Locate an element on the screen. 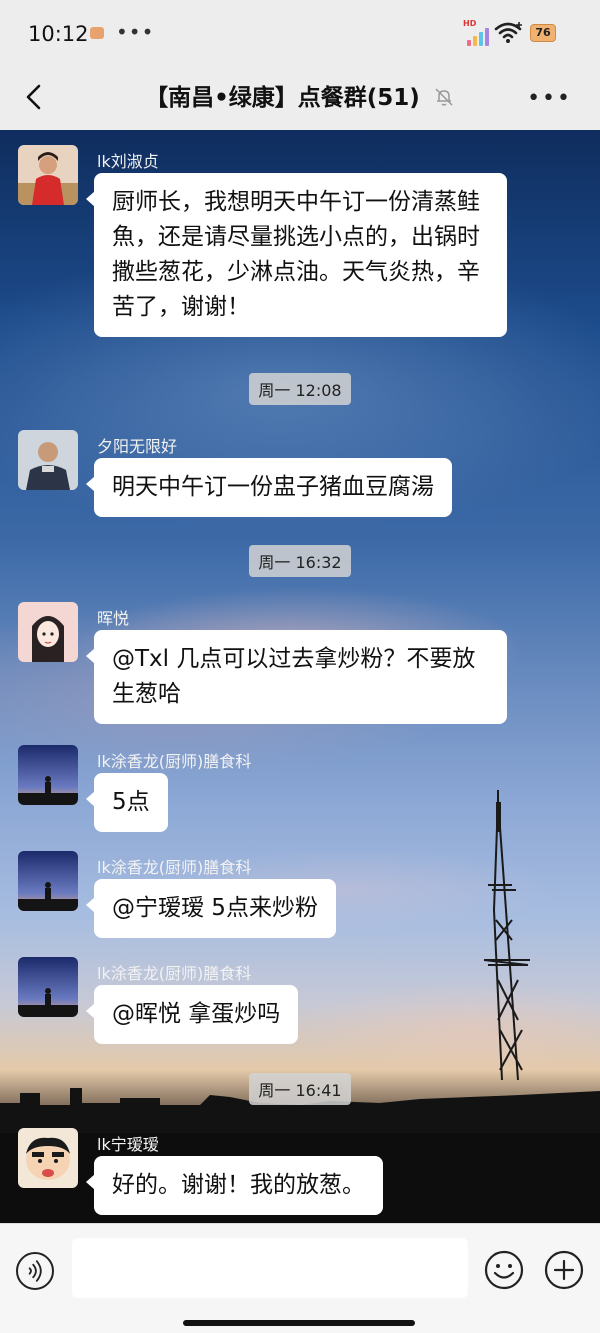 This screenshot has height=1333, width=600. message-input is located at coordinates (270, 1268).